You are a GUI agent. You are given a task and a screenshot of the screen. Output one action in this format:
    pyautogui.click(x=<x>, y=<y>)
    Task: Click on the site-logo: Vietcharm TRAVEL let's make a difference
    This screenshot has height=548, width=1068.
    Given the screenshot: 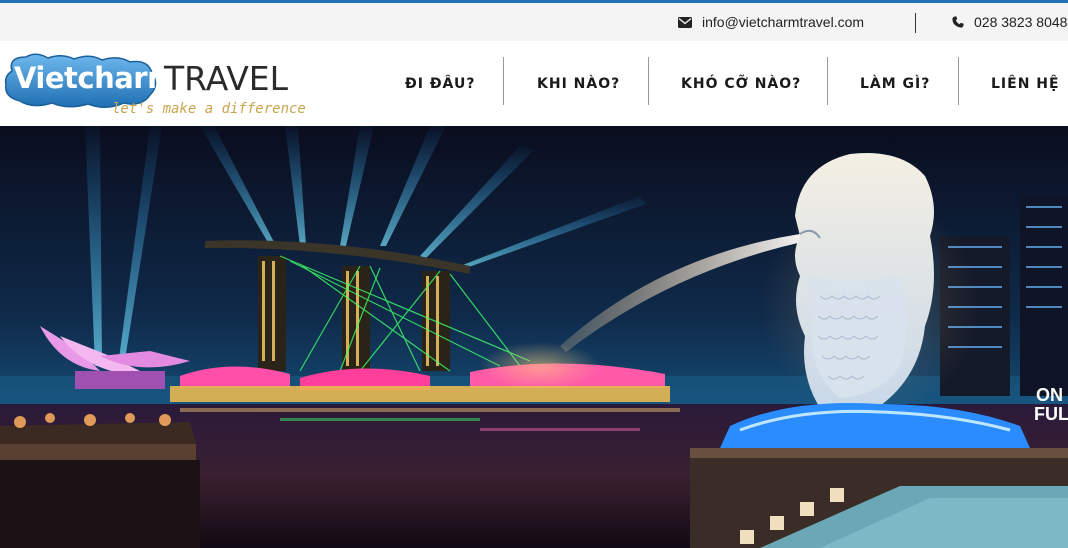 What is the action you would take?
    pyautogui.click(x=154, y=85)
    